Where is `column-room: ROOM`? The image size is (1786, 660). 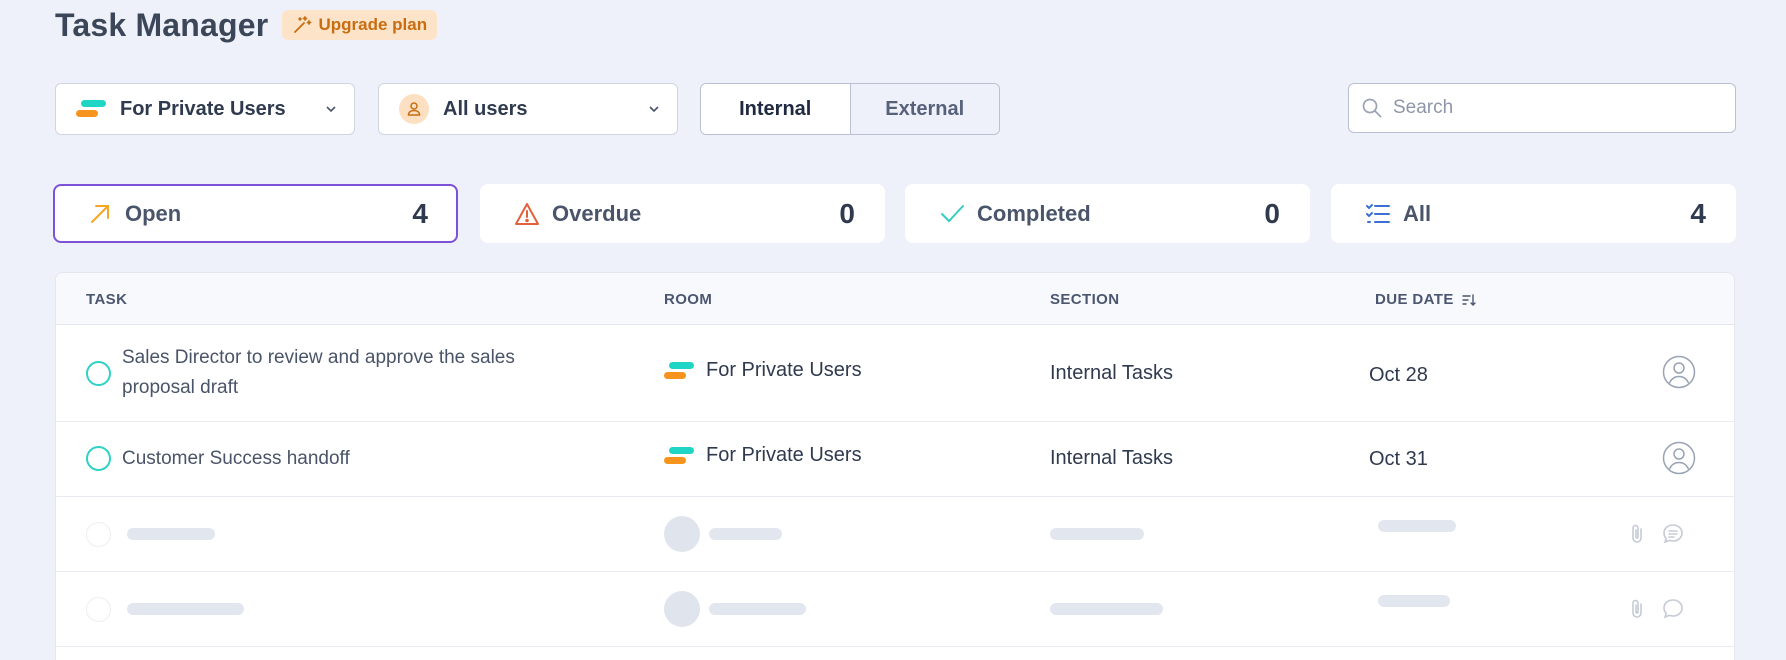
column-room: ROOM is located at coordinates (688, 299).